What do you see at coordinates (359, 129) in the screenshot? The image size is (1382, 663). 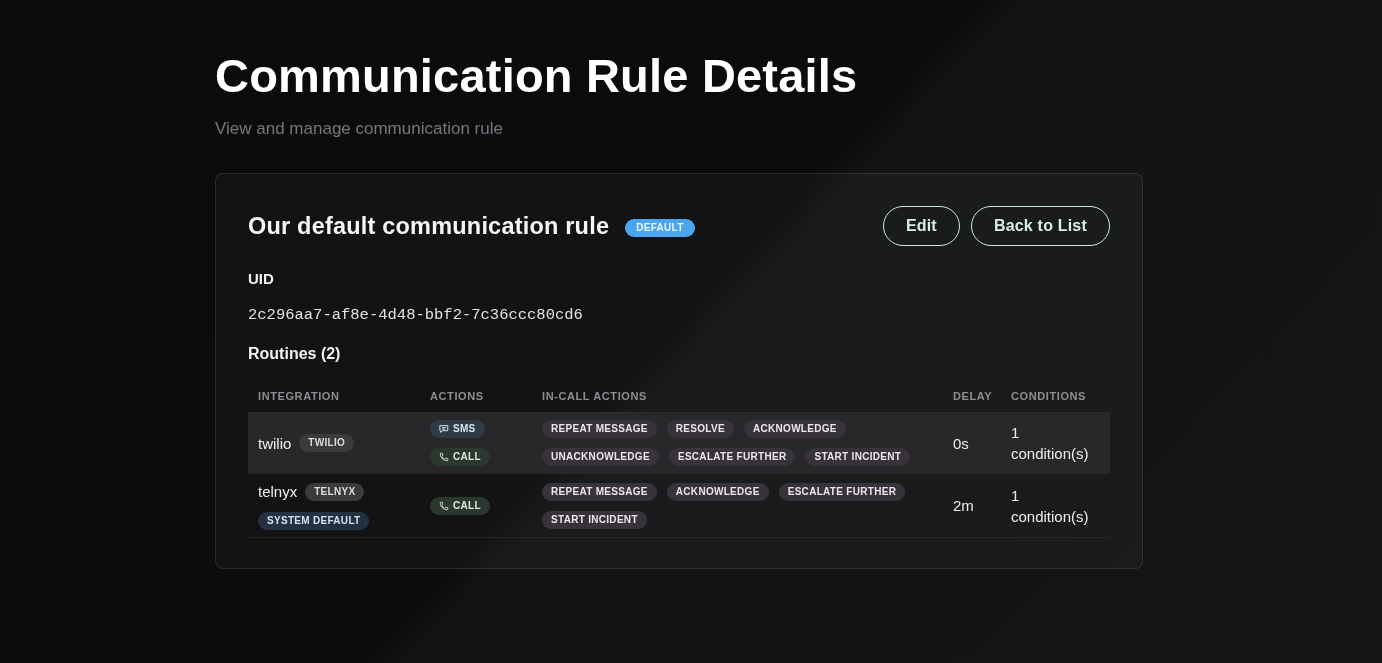 I see `page-subtitle: View and manage communication rule` at bounding box center [359, 129].